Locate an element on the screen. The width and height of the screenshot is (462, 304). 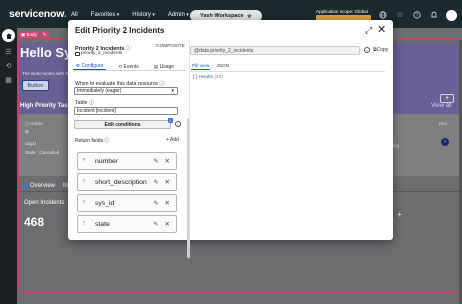
results-count: (24) is located at coordinates (218, 77).